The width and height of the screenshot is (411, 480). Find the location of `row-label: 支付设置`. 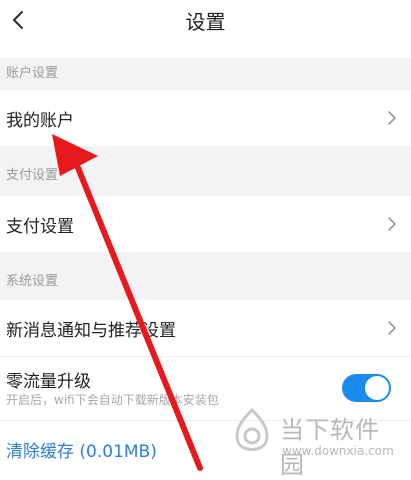

row-label: 支付设置 is located at coordinates (40, 226).